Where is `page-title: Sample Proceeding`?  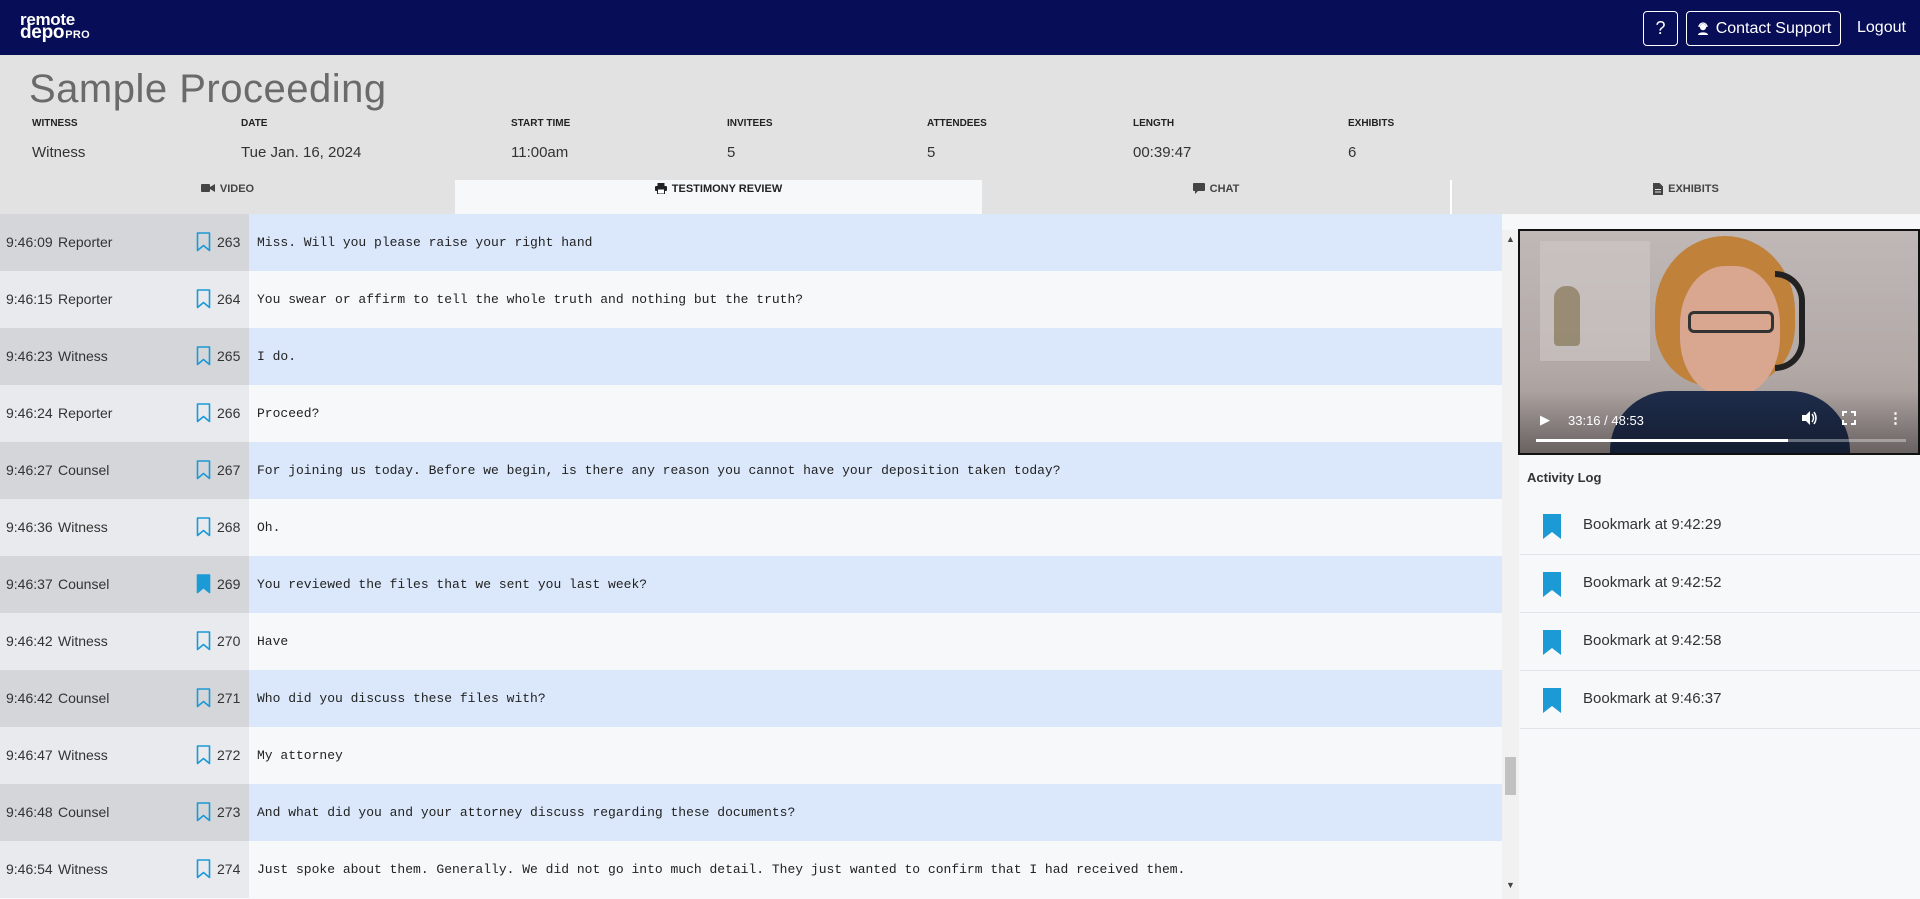 page-title: Sample Proceeding is located at coordinates (208, 89).